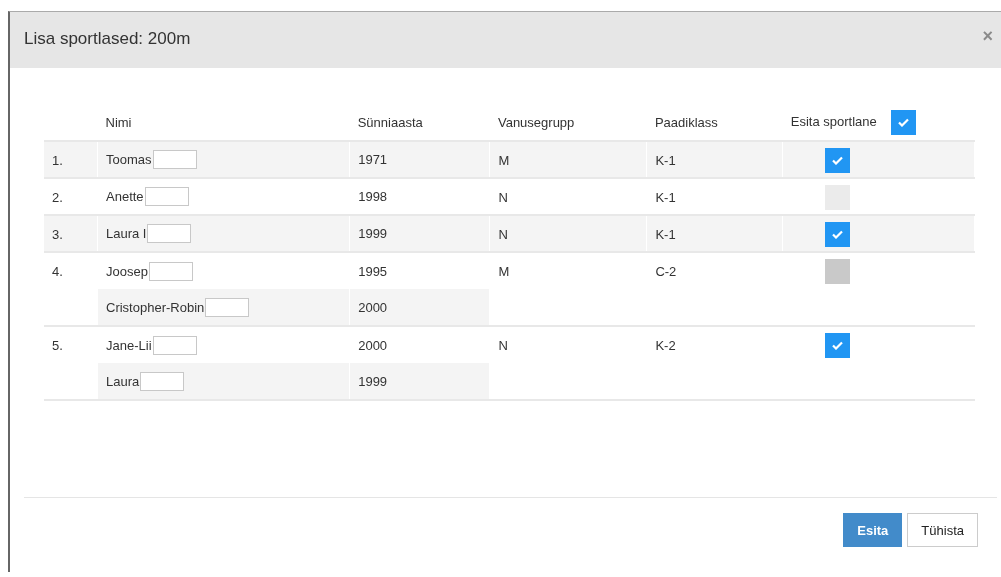 The image size is (1001, 577). Describe the element at coordinates (373, 159) in the screenshot. I see `birth-year: 1971` at that location.